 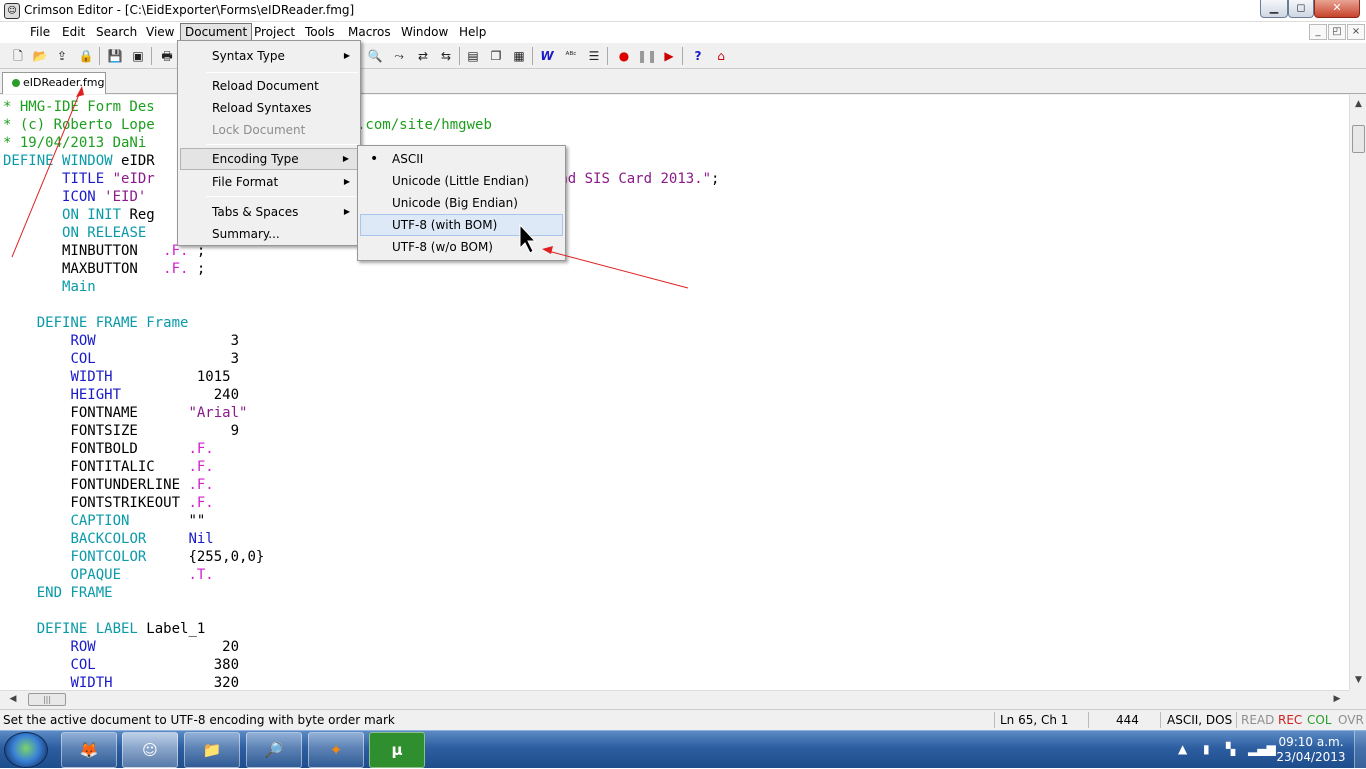 What do you see at coordinates (1357, 392) in the screenshot?
I see `vertical-scrollbar: ▲ ▼` at bounding box center [1357, 392].